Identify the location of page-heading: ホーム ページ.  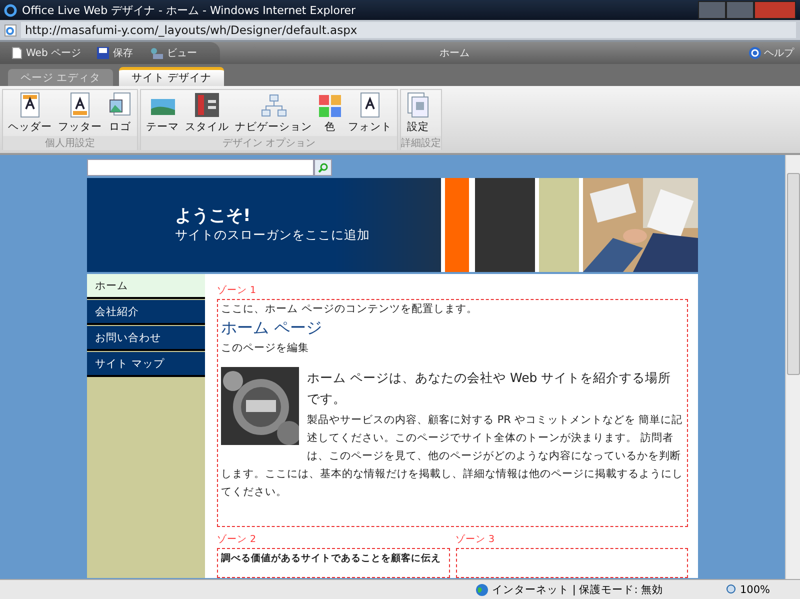
(272, 328).